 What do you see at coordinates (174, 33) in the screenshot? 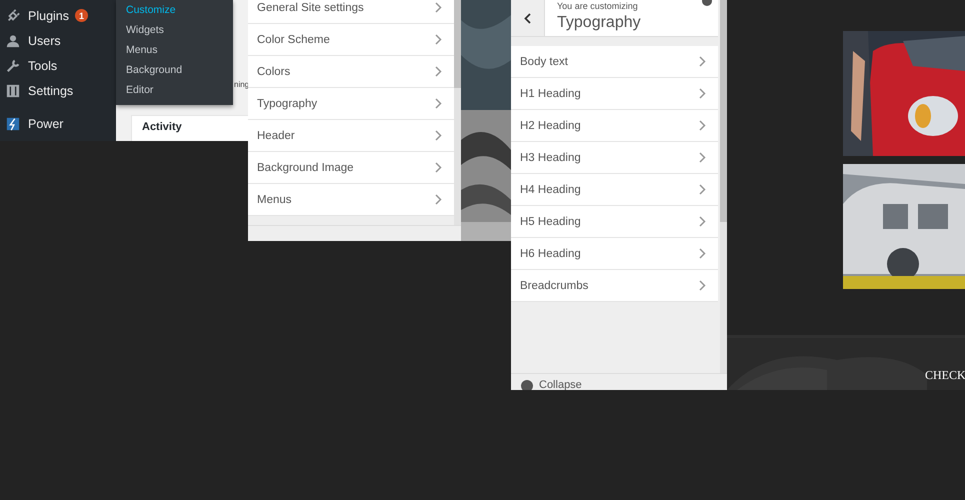
I see `submenu-item: Widgets` at bounding box center [174, 33].